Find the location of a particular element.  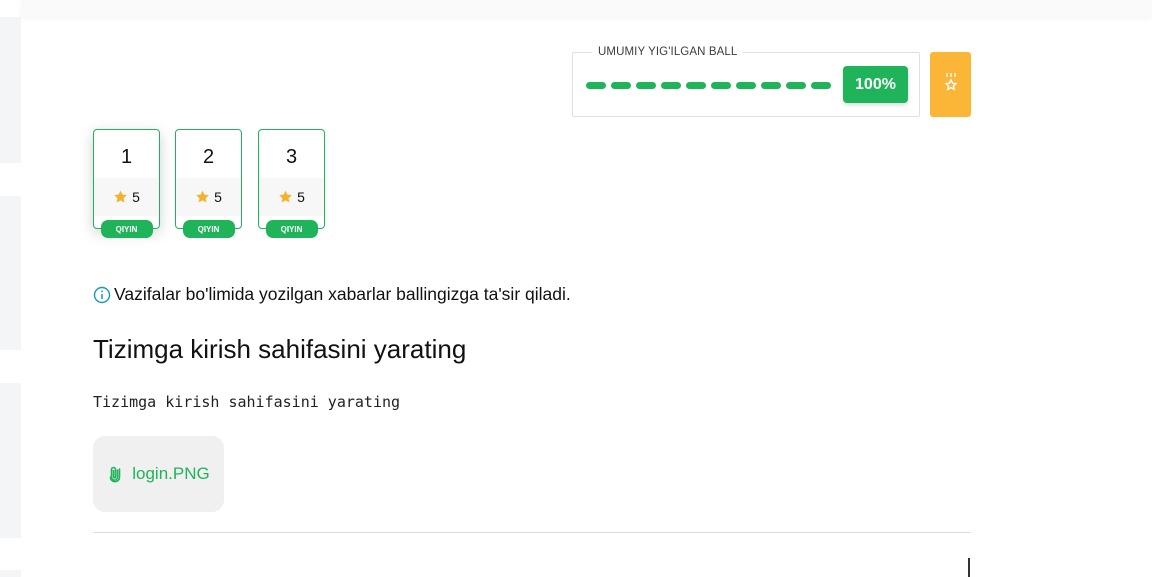

task-number: 3 is located at coordinates (291, 157).